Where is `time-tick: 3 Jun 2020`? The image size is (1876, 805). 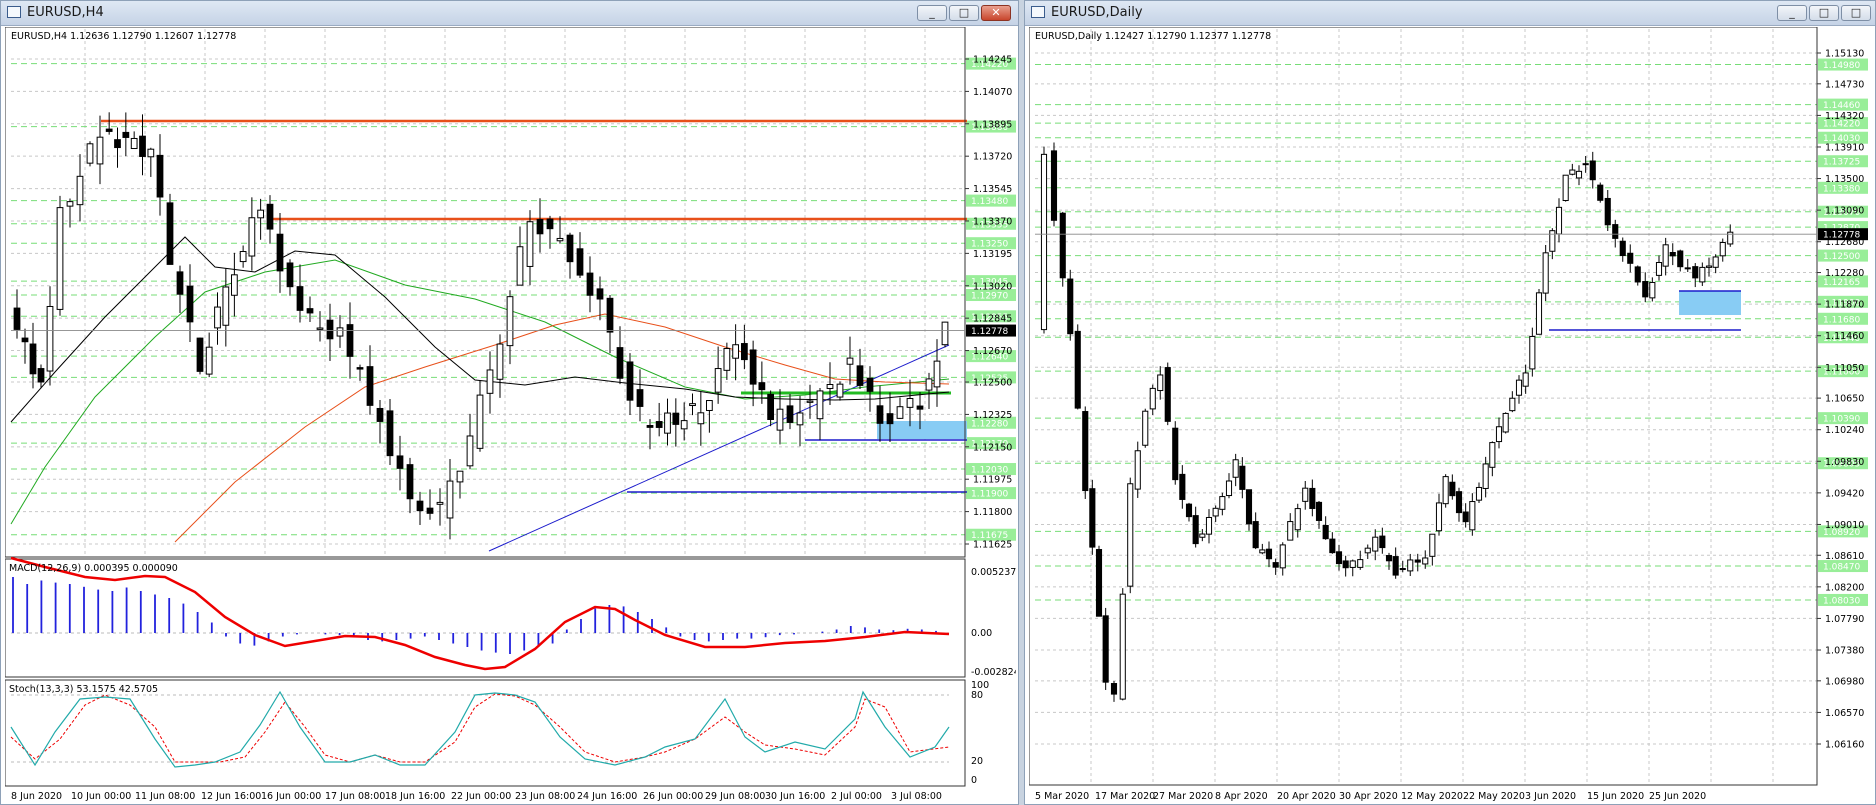 time-tick: 3 Jun 2020 is located at coordinates (1550, 796).